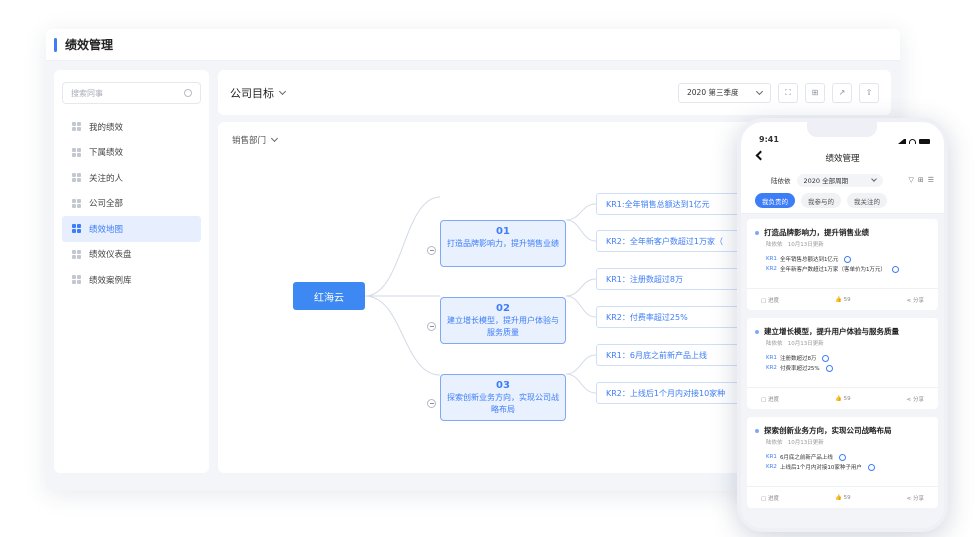 The image size is (978, 537). I want to click on key-result-node: KR1：注册数超过8万, so click(671, 279).